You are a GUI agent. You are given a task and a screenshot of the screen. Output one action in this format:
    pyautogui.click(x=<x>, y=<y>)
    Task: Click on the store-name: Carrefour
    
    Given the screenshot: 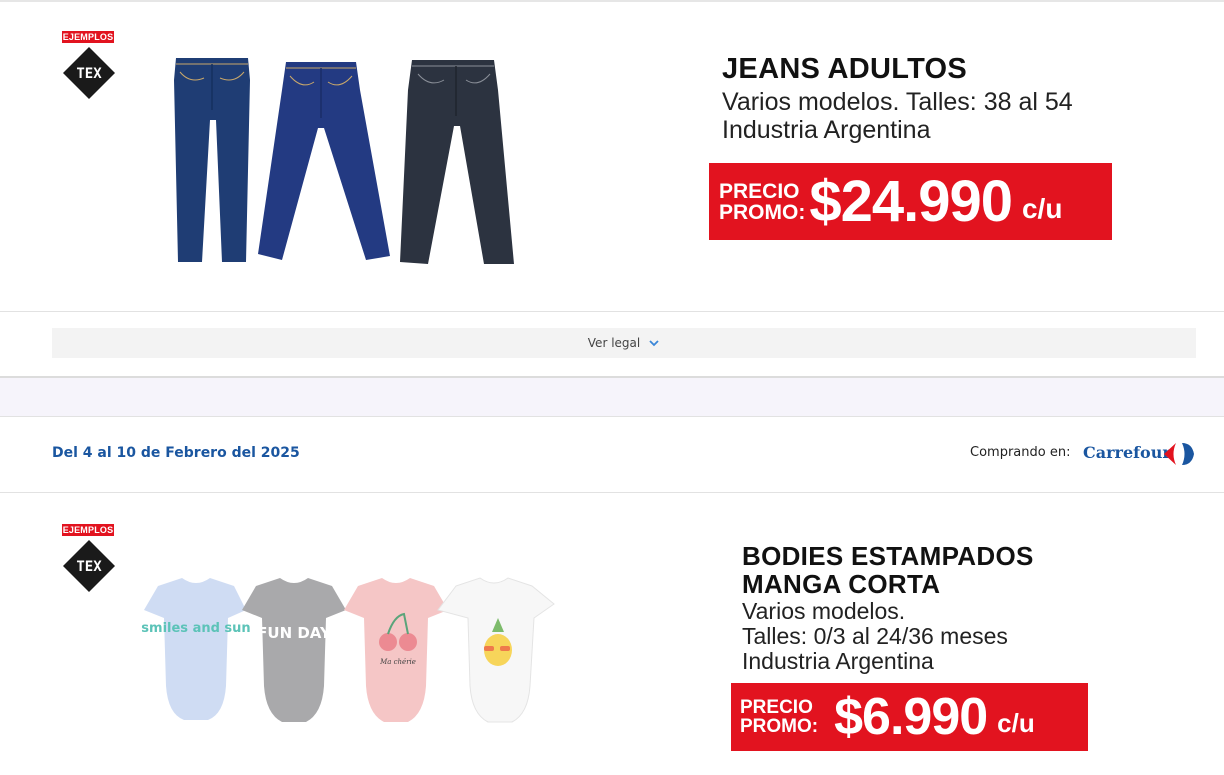 What is the action you would take?
    pyautogui.click(x=1127, y=452)
    